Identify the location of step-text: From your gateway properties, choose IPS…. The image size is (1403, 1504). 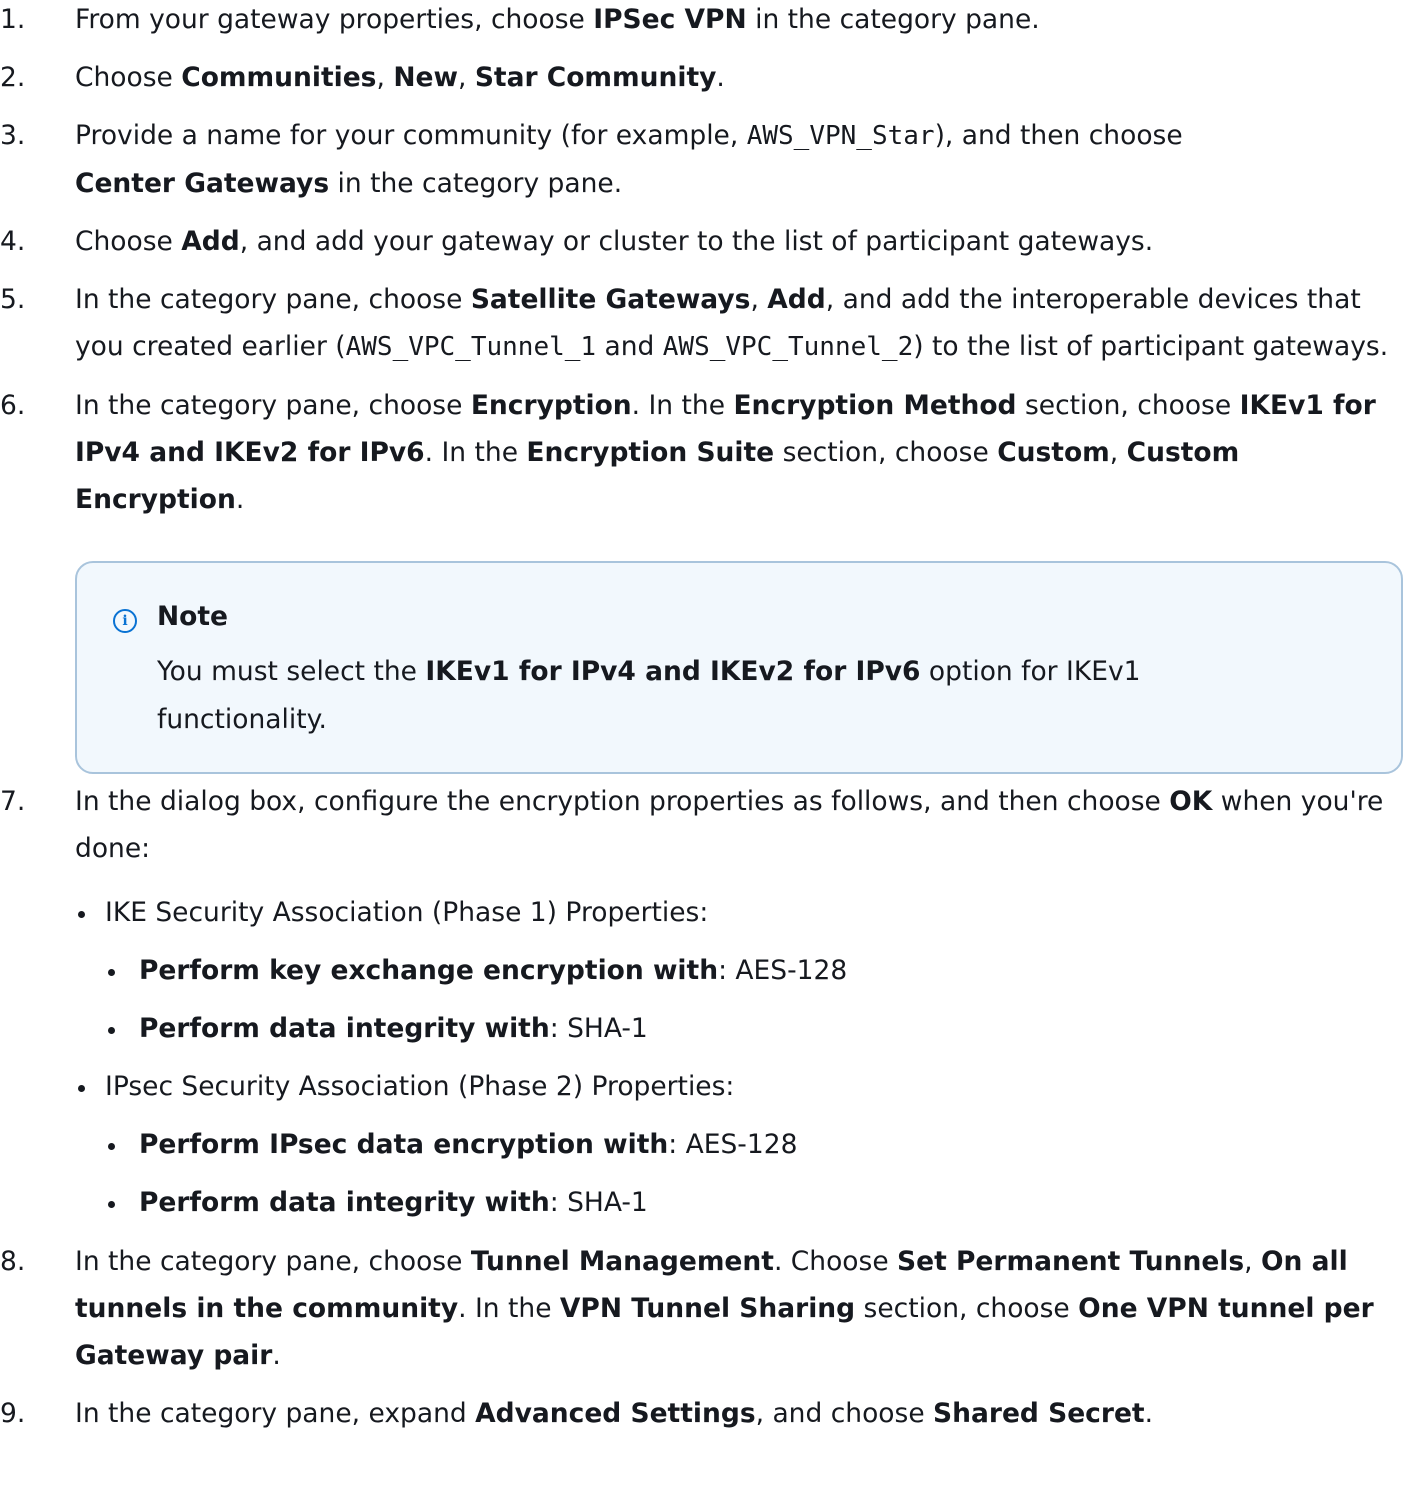
(557, 19).